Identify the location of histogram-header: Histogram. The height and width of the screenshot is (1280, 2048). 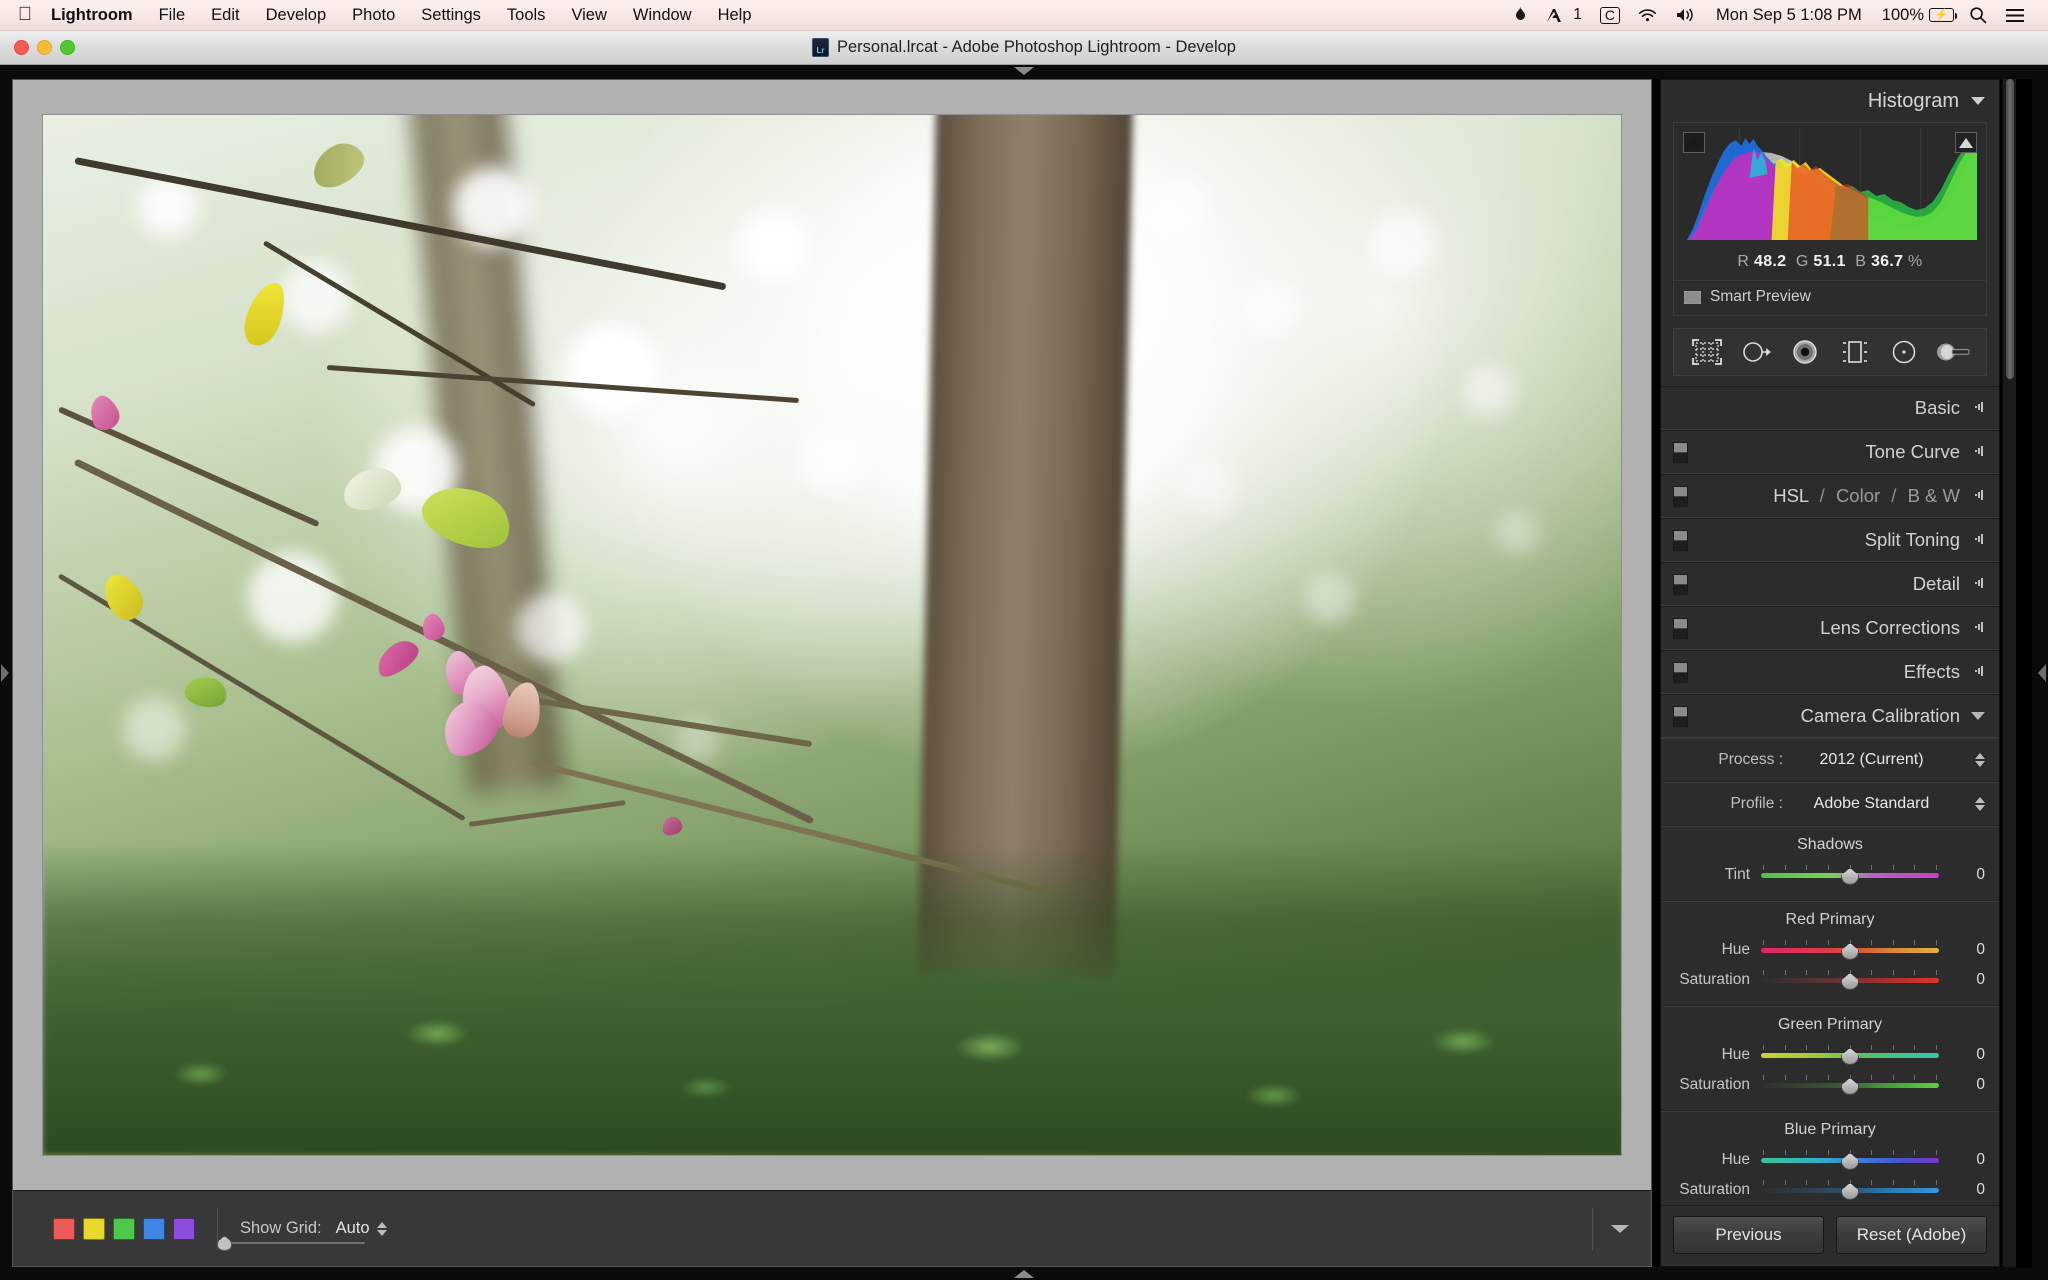
(1830, 101).